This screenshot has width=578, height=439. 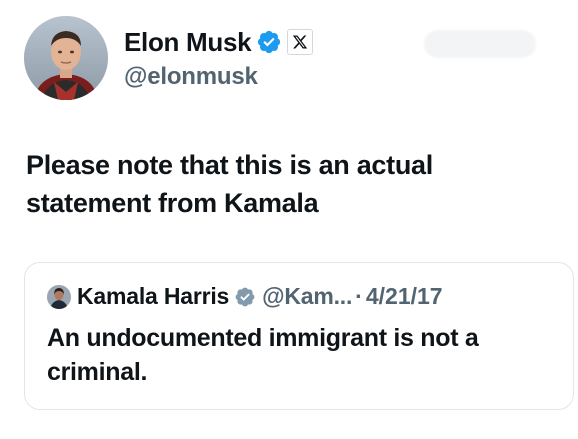 I want to click on gray-verified-badge-icon, so click(x=245, y=297).